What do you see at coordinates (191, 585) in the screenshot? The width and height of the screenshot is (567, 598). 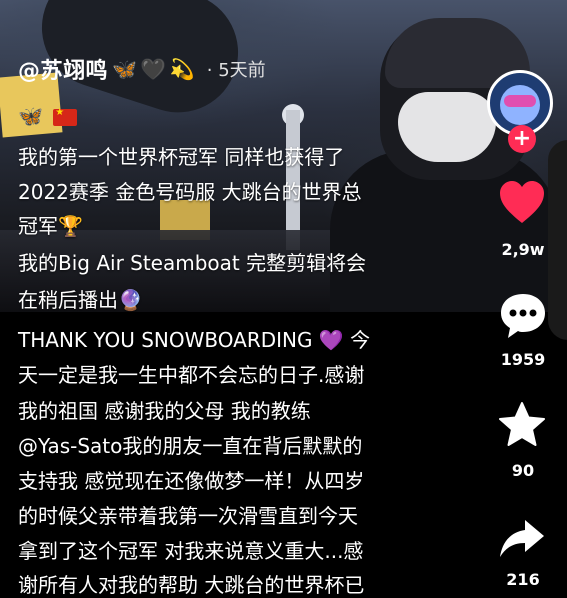 I see `caption-line: 谢所有人对我的帮助 大跳台的世界杯已` at bounding box center [191, 585].